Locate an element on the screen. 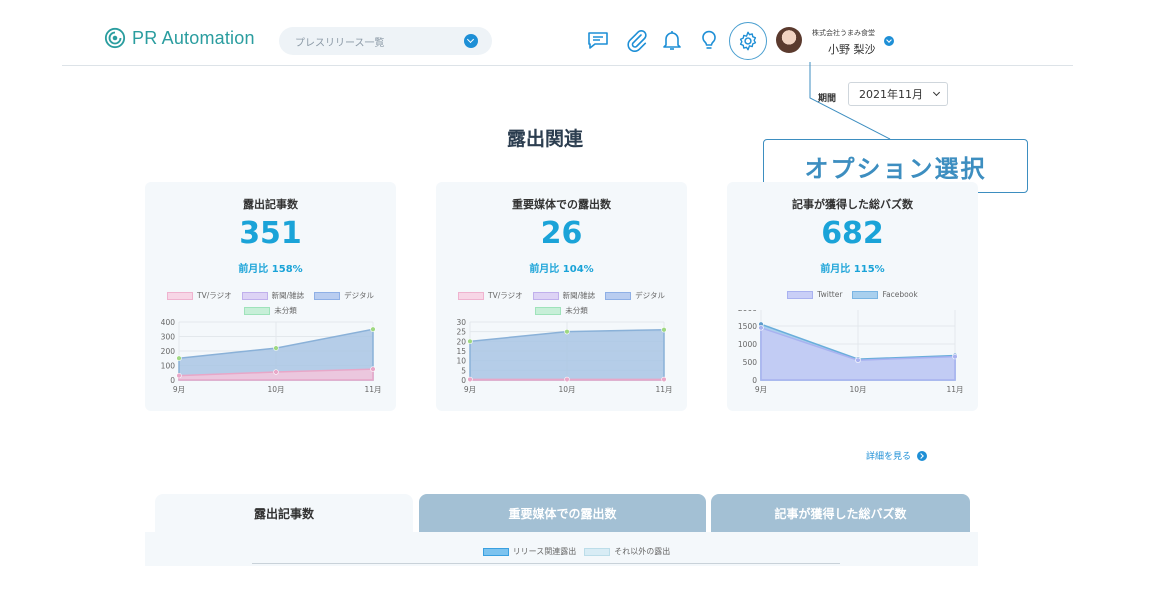 The width and height of the screenshot is (1153, 599). gear-icon is located at coordinates (748, 41).